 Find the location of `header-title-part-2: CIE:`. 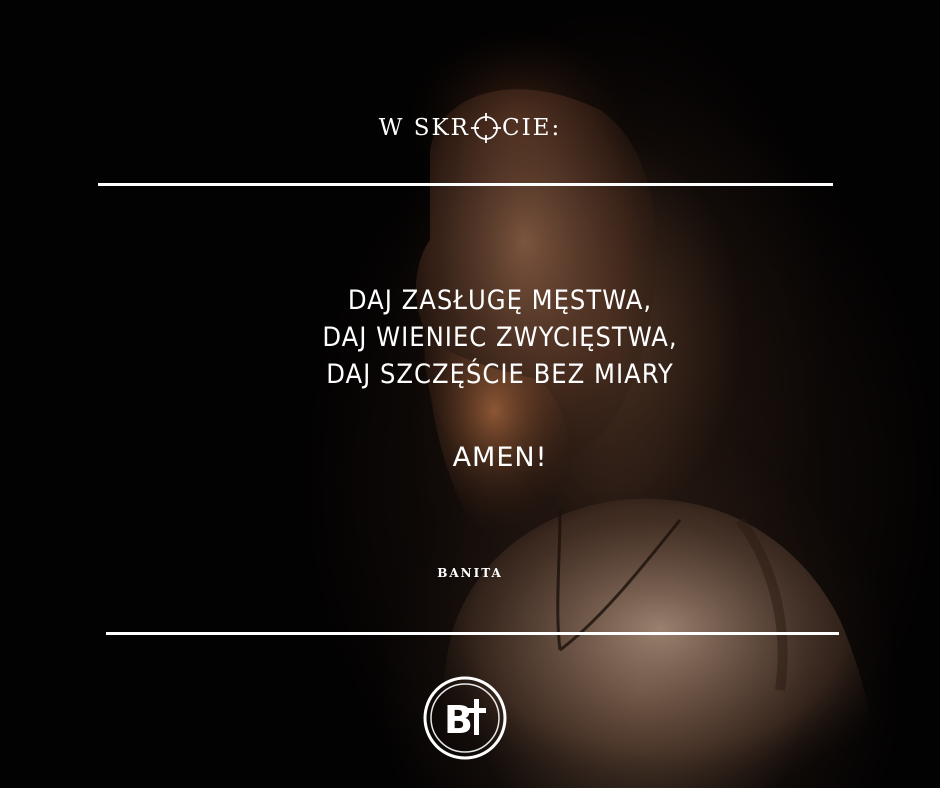

header-title-part-2: CIE: is located at coordinates (531, 128).